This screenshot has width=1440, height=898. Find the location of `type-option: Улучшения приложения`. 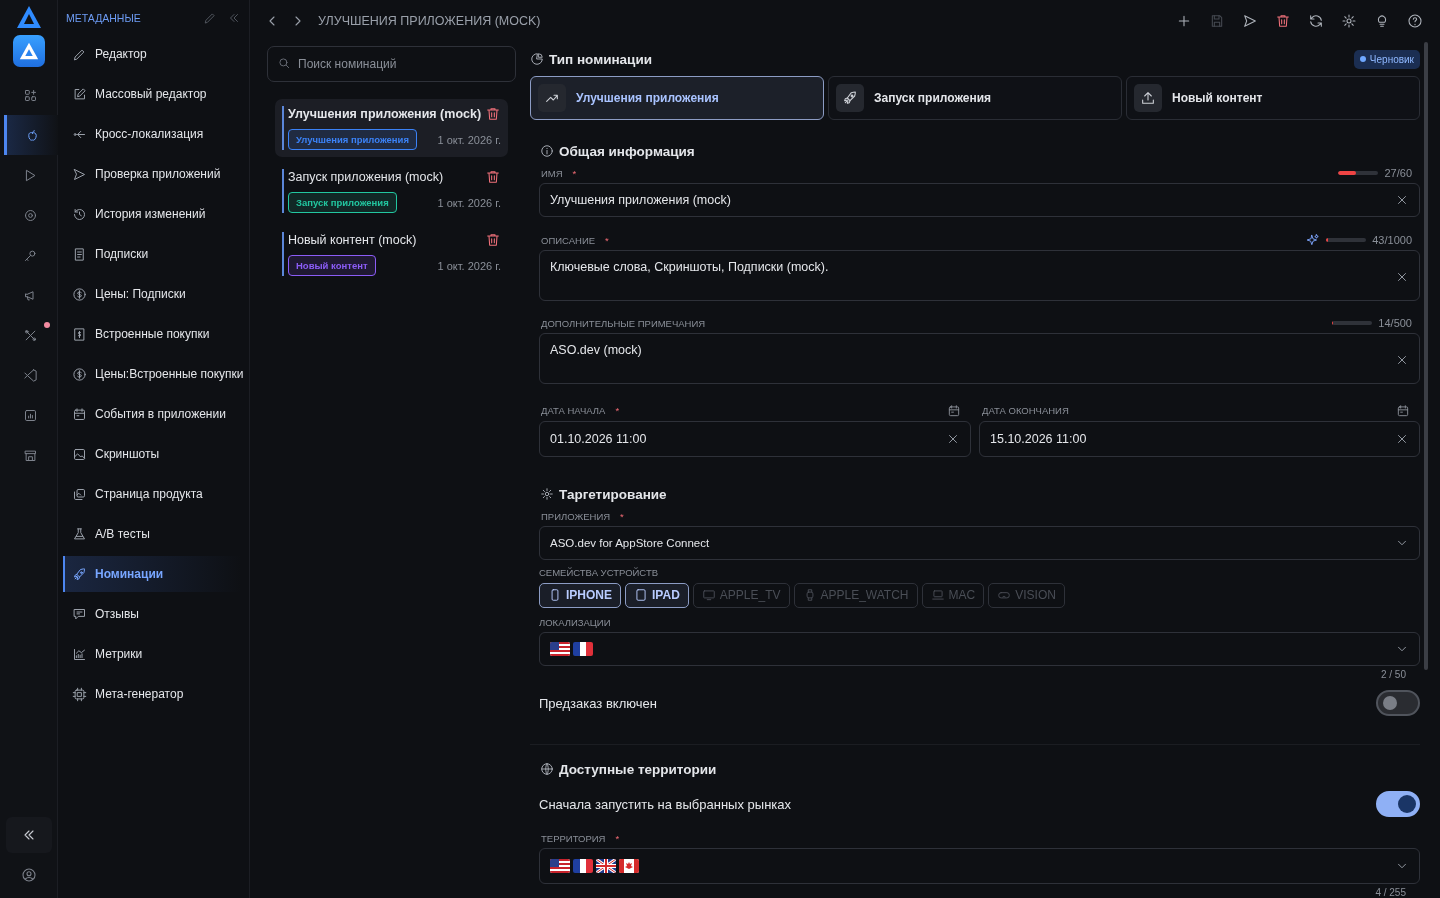

type-option: Улучшения приложения is located at coordinates (677, 97).